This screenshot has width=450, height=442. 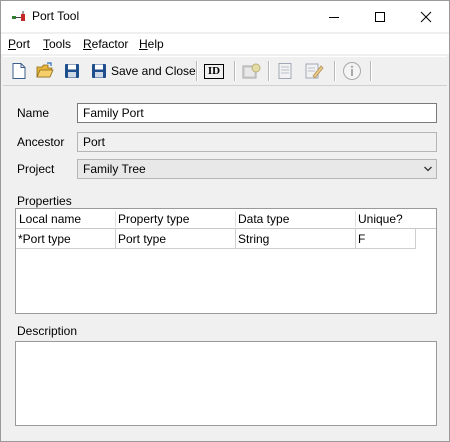 I want to click on menu-port-label: ort, so click(x=23, y=44).